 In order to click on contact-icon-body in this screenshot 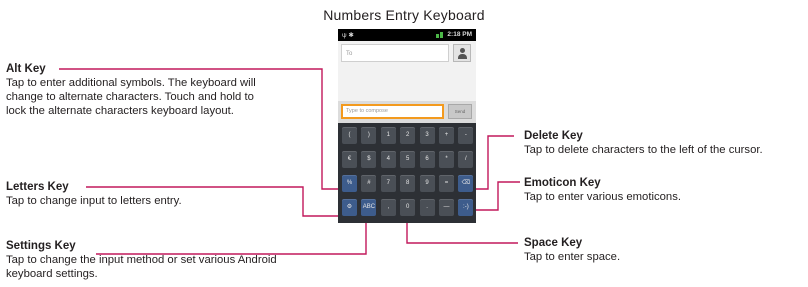, I will do `click(462, 56)`.